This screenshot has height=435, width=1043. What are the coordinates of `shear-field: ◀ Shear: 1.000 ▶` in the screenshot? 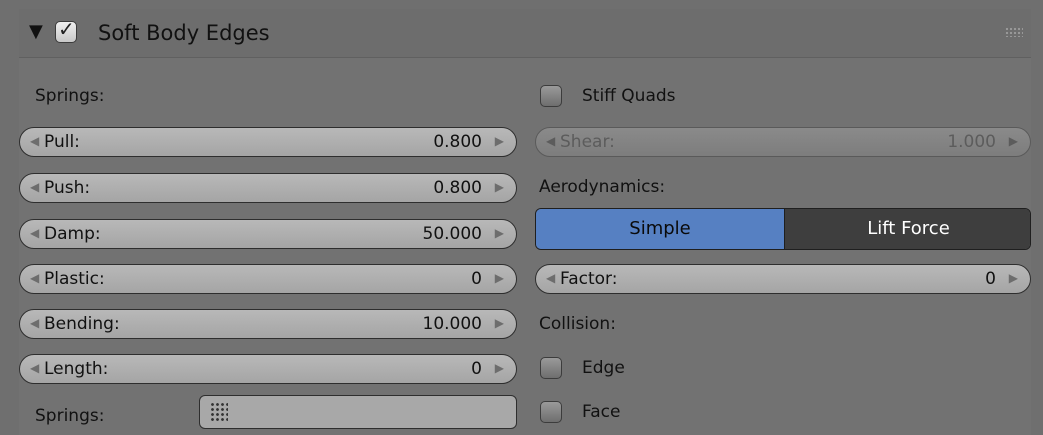 It's located at (783, 142).